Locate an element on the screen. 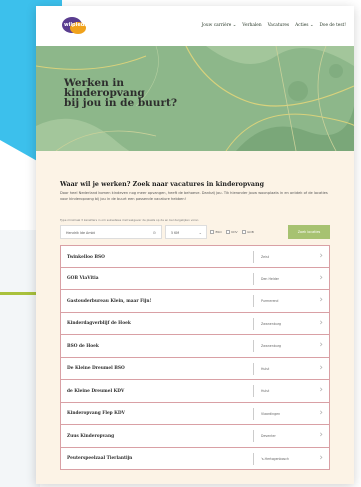 This screenshot has width=361, height=487. result-name: Twinkelloo BSO is located at coordinates (86, 257).